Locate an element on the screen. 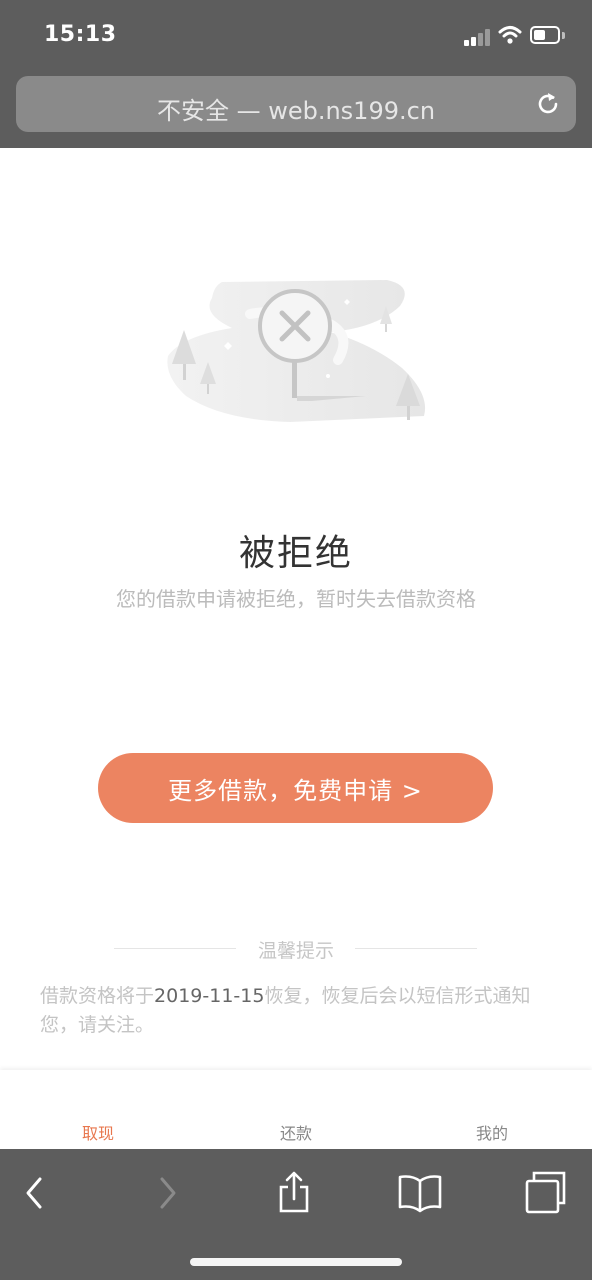 Image resolution: width=592 pixels, height=1280 pixels. app-tab-bar: 取现 还款 我的 is located at coordinates (296, 1109).